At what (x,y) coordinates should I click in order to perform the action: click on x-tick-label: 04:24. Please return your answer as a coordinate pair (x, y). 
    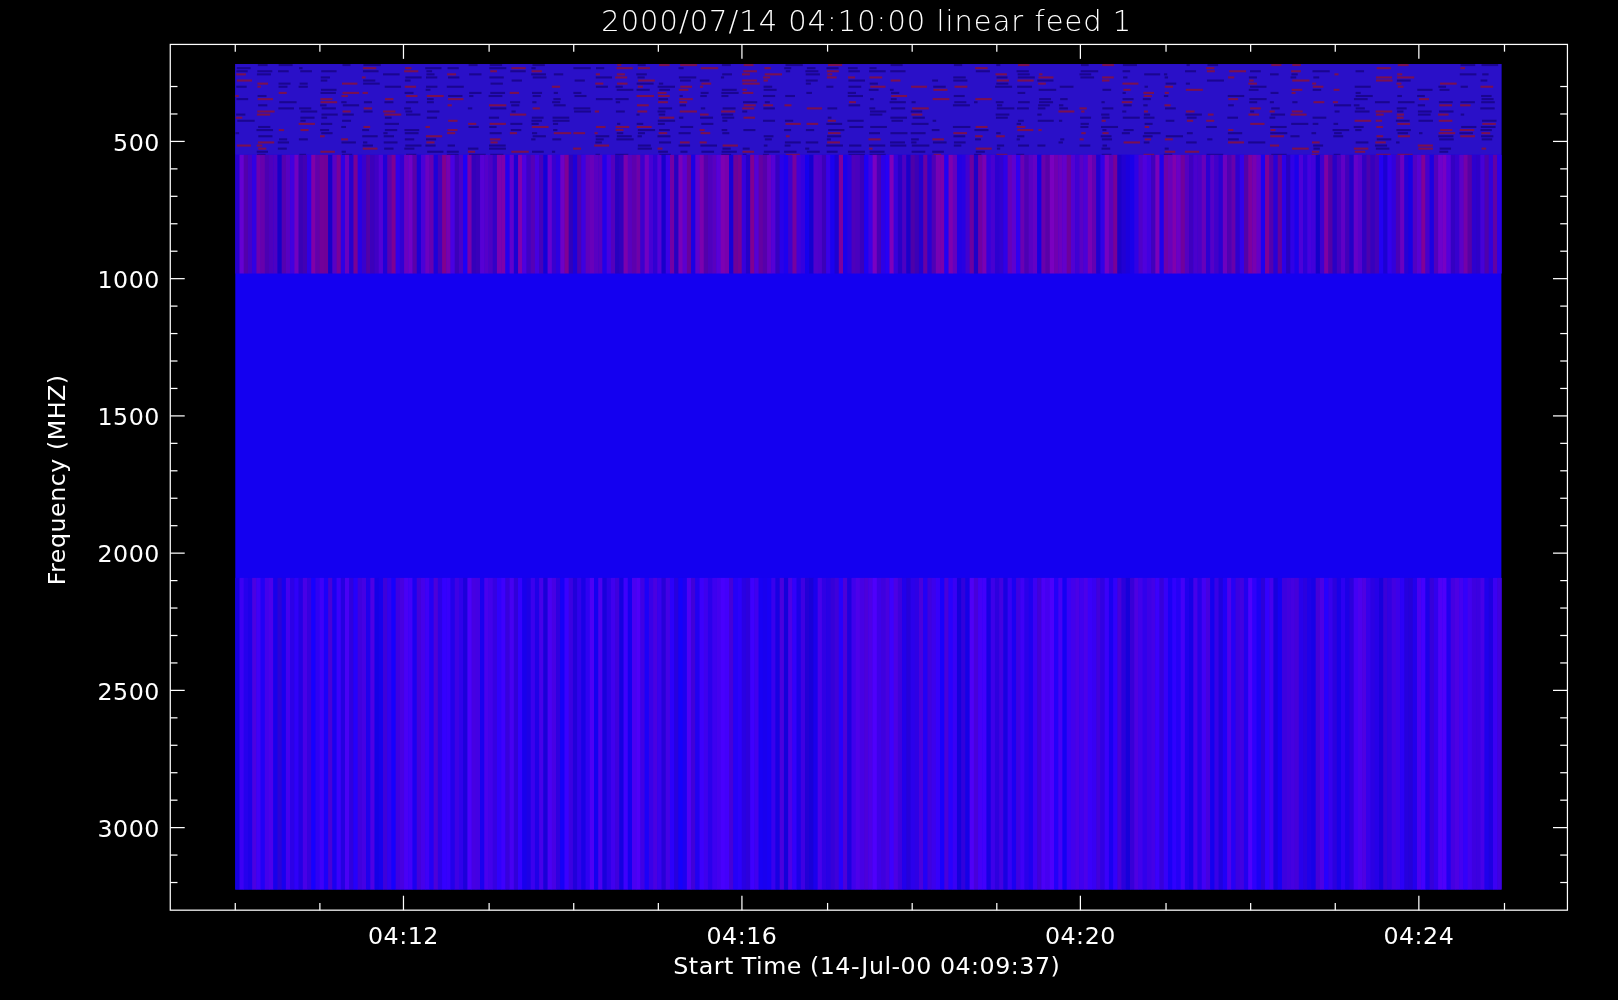
    Looking at the image, I should click on (1419, 936).